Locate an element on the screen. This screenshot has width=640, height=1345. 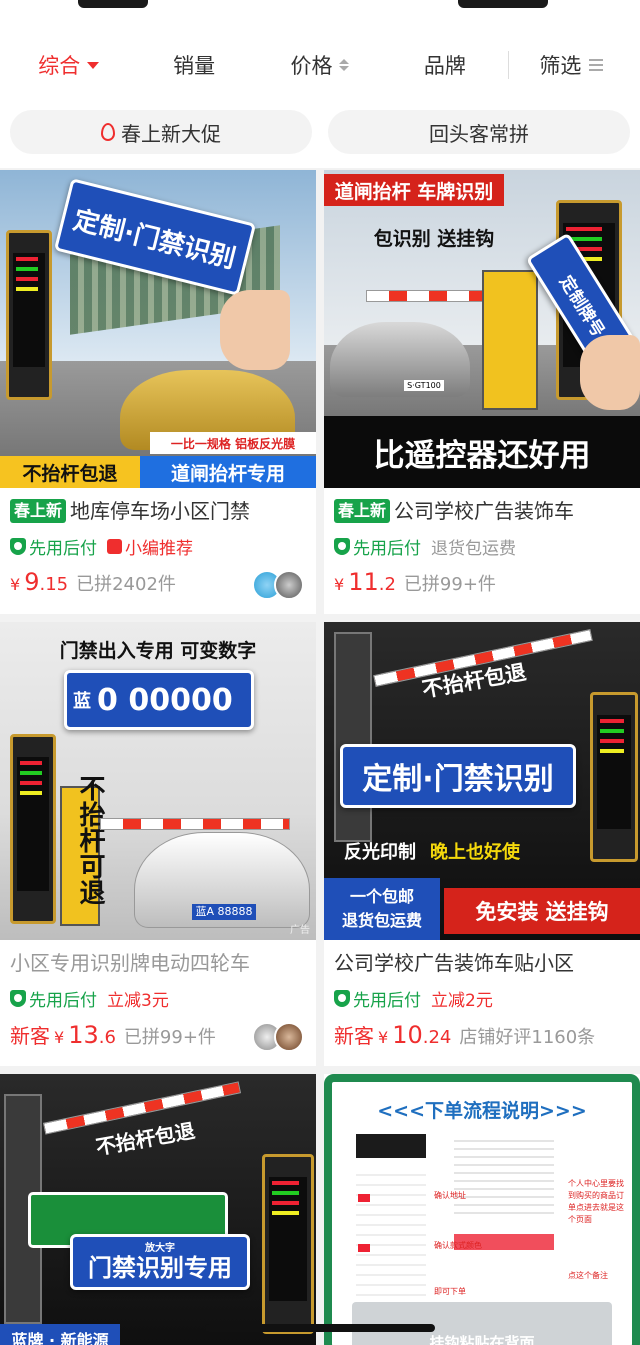
product-title: 公司学校广告装饰车贴小区 is located at coordinates (482, 963).